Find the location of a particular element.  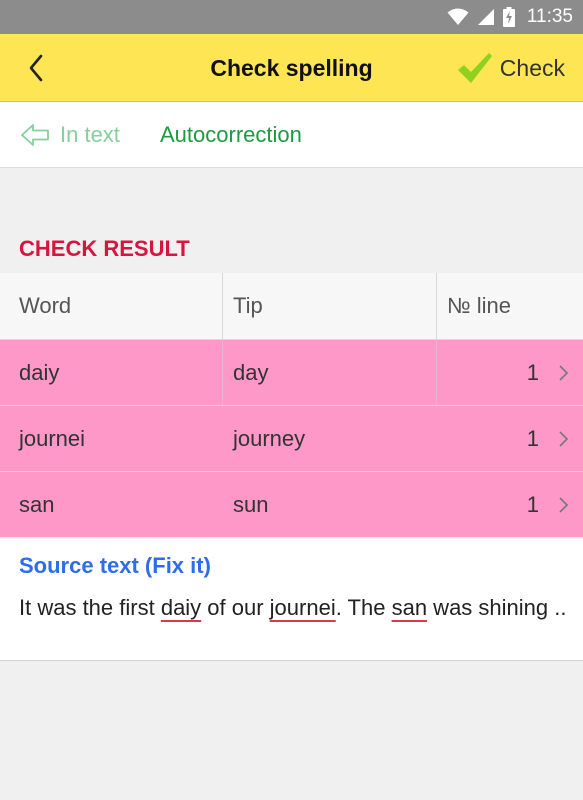

table-header: Word Tip № line is located at coordinates (291, 306).